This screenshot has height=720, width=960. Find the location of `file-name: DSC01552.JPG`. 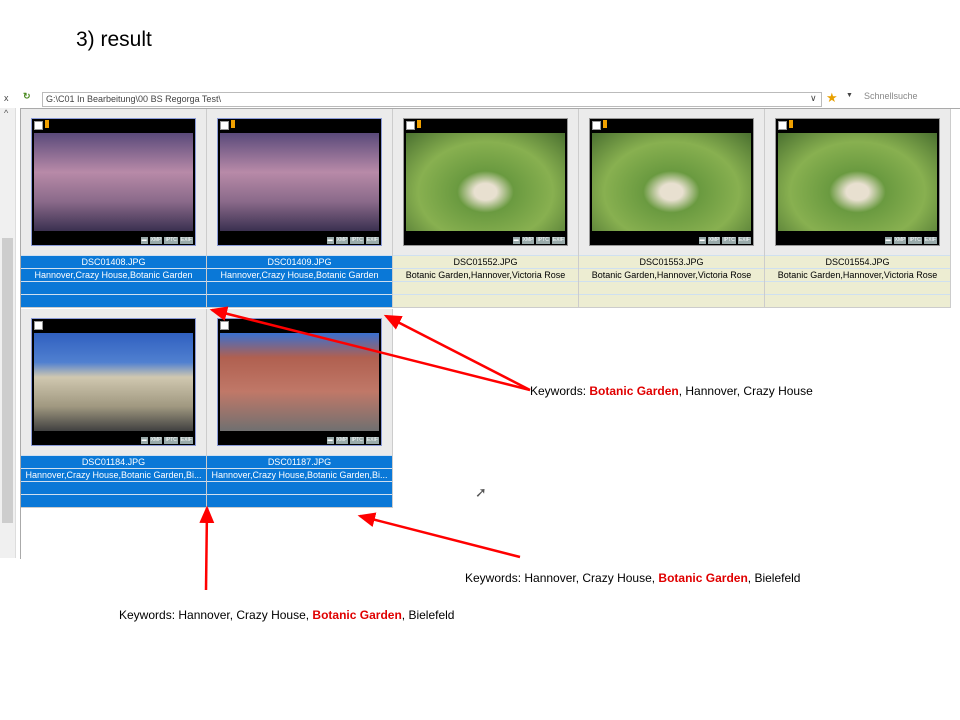

file-name: DSC01552.JPG is located at coordinates (485, 261).